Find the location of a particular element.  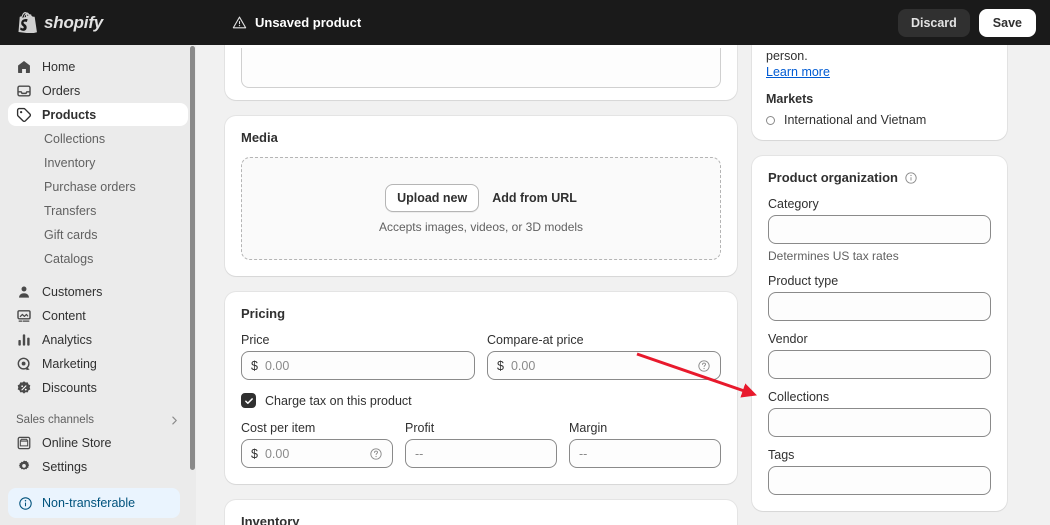

sidebar-item-home: Home is located at coordinates (98, 66).